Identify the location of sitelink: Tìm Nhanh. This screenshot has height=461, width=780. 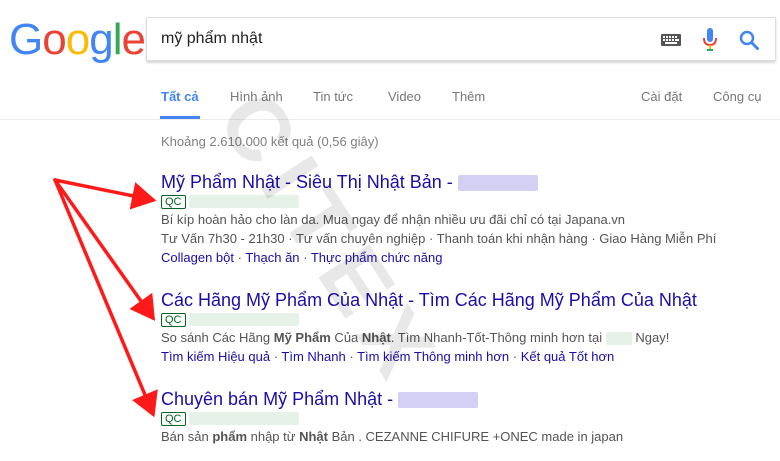
(313, 356).